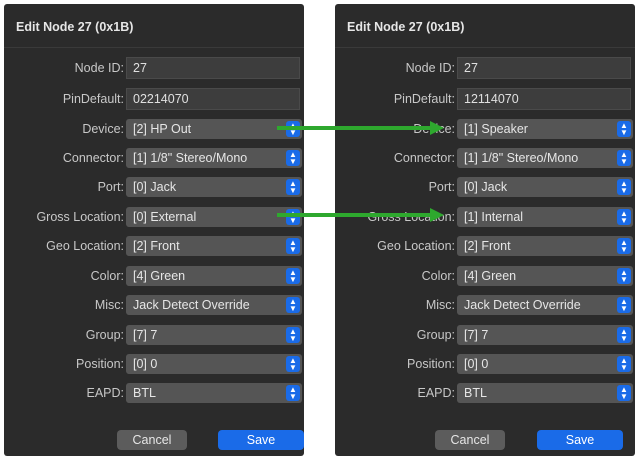 The height and width of the screenshot is (460, 639). What do you see at coordinates (214, 129) in the screenshot?
I see `device-popup: [2] HP Out ▲ ▼` at bounding box center [214, 129].